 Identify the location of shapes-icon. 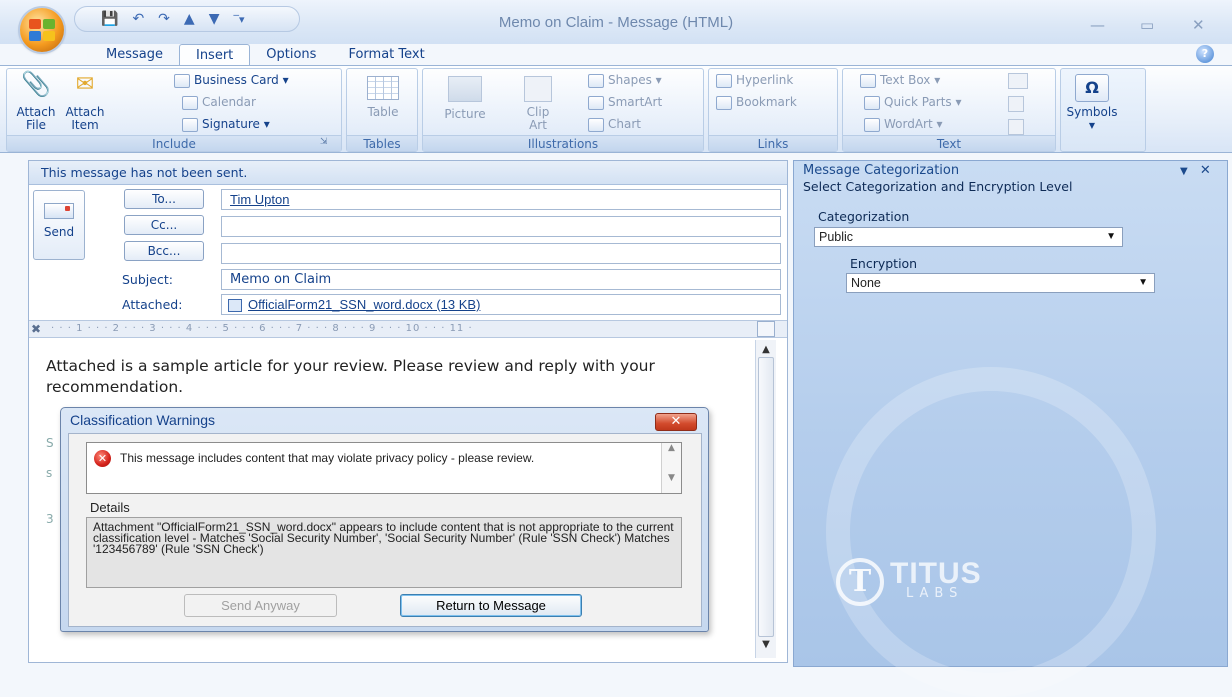
(596, 80).